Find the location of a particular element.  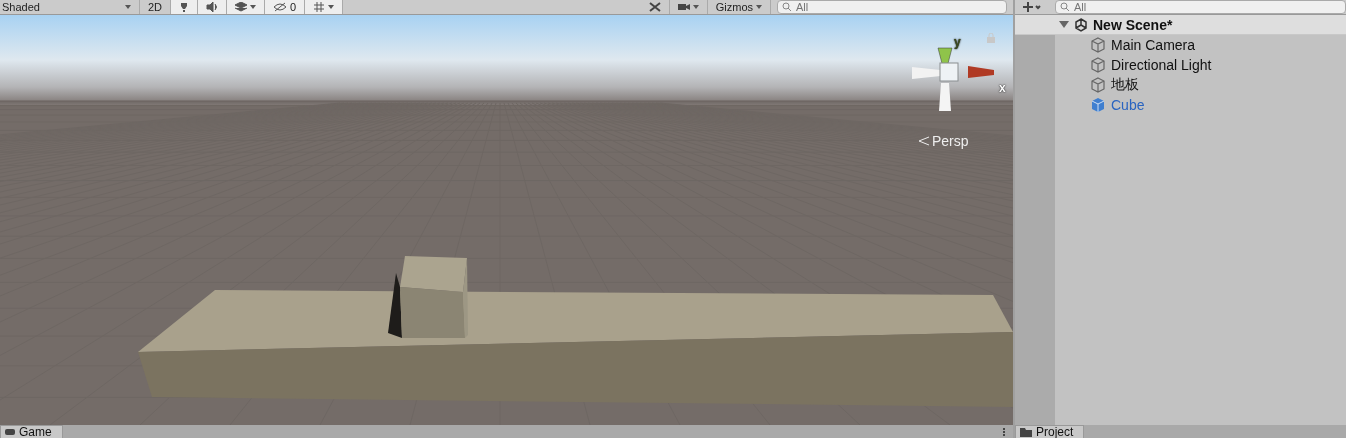

scene-name: New Scene* is located at coordinates (1133, 24).